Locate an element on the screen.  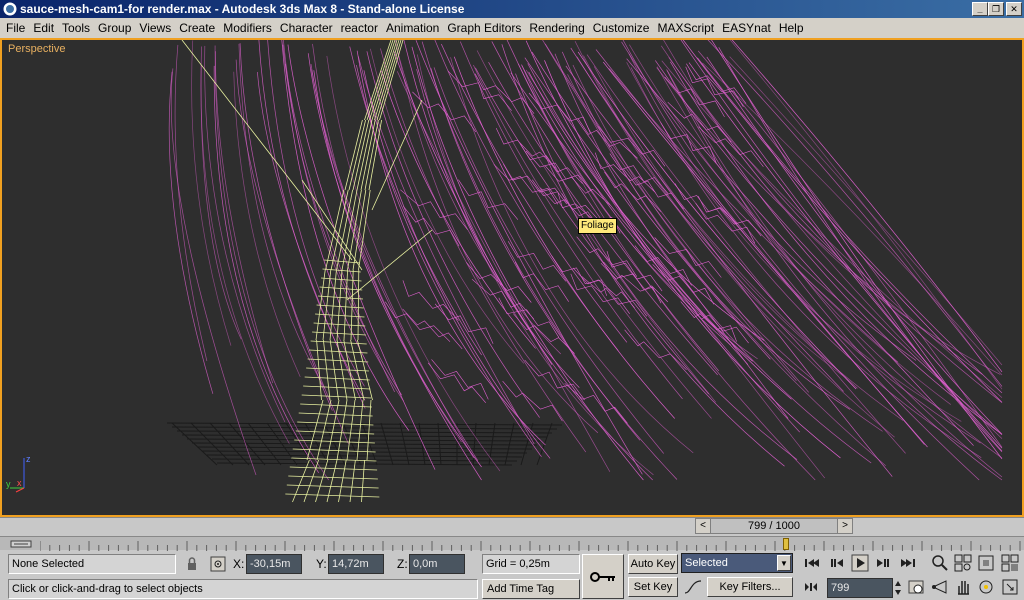
viewport-label: Perspective is located at coordinates (36, 49).